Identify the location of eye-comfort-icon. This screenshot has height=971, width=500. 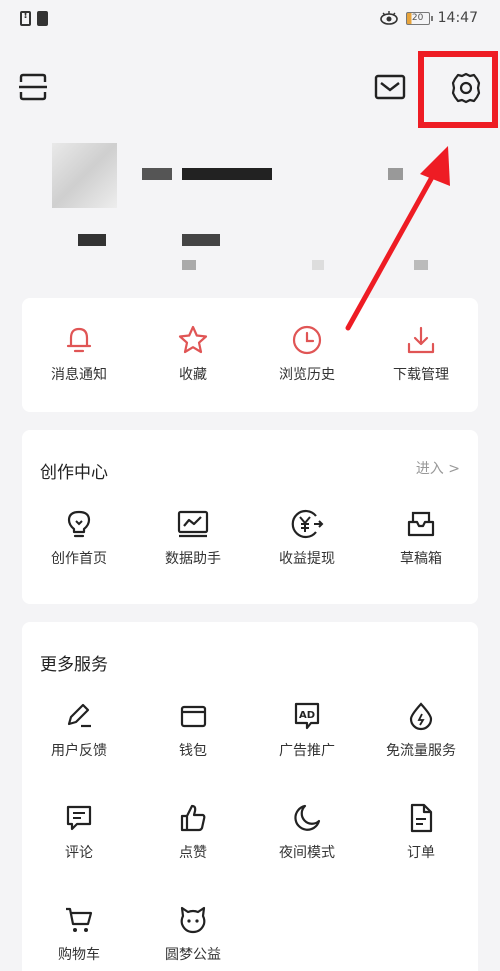
(388, 18).